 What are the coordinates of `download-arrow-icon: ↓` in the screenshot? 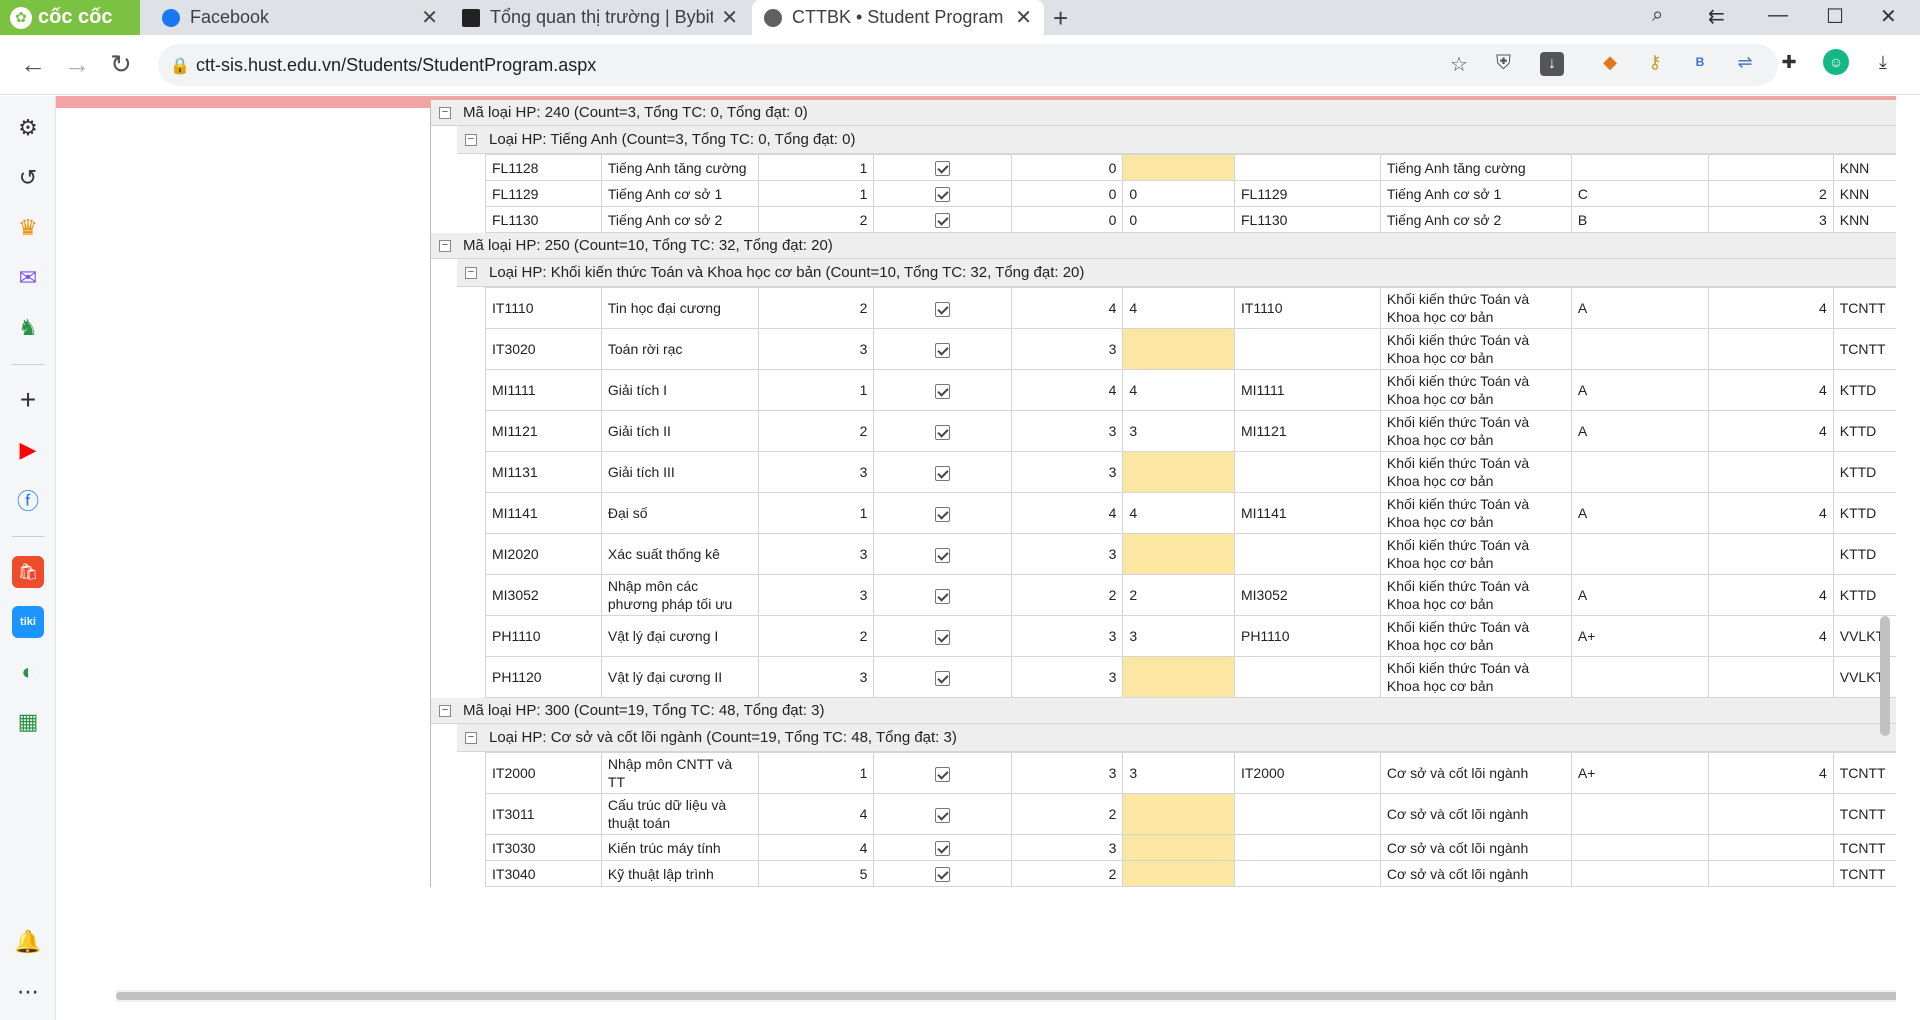 It's located at (1552, 64).